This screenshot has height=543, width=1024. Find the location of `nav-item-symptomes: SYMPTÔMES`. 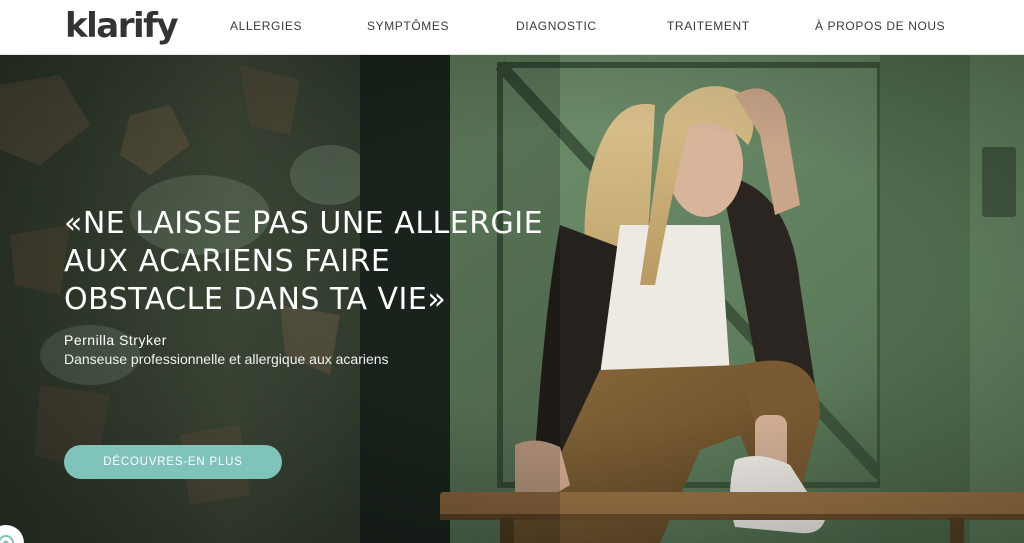

nav-item-symptomes: SYMPTÔMES is located at coordinates (408, 26).